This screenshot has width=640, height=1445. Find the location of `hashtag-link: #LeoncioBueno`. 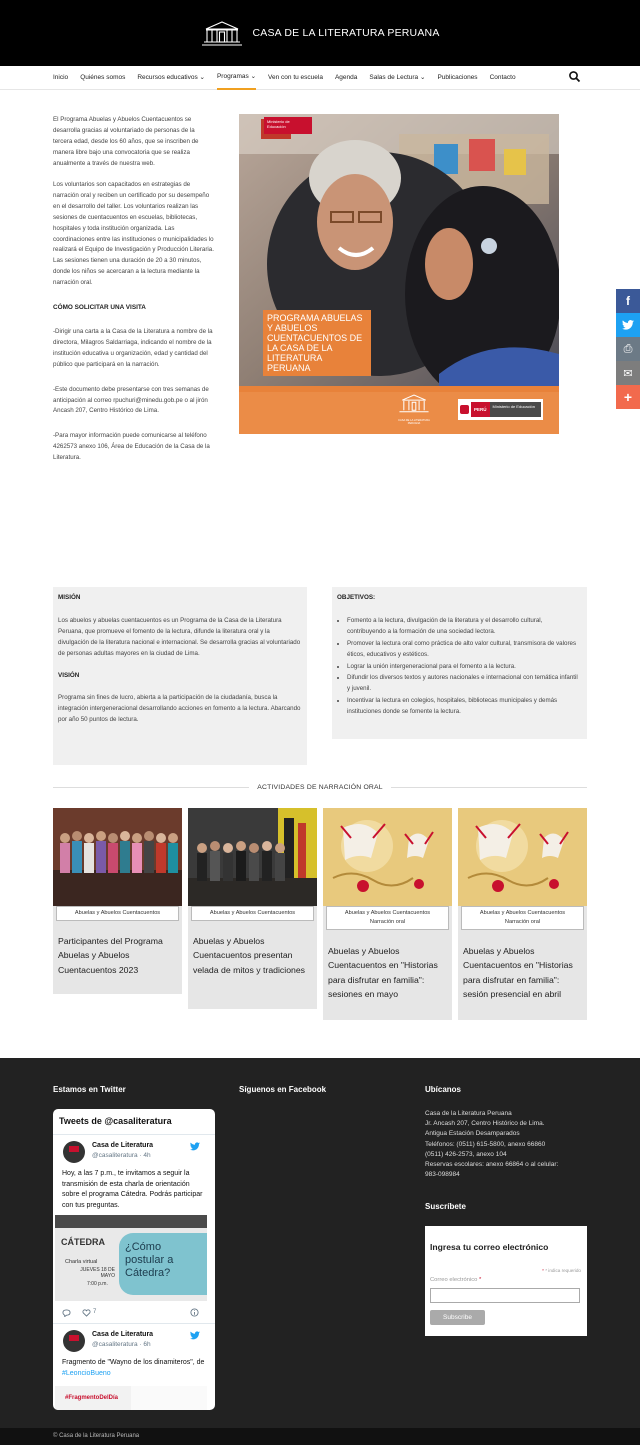

hashtag-link: #LeoncioBueno is located at coordinates (86, 1373).